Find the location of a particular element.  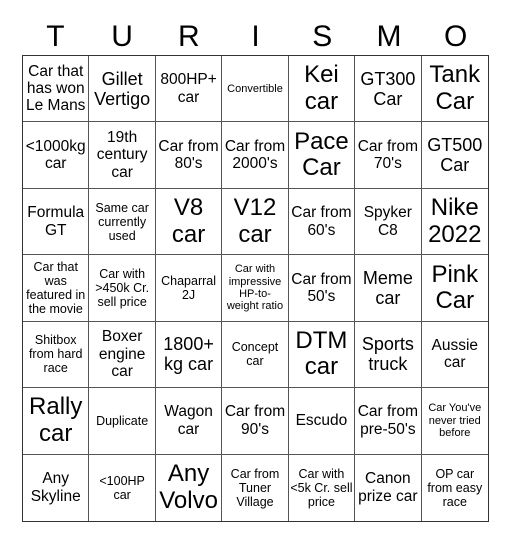

bingo-cell-label: Car from Tuner Village is located at coordinates (255, 487).